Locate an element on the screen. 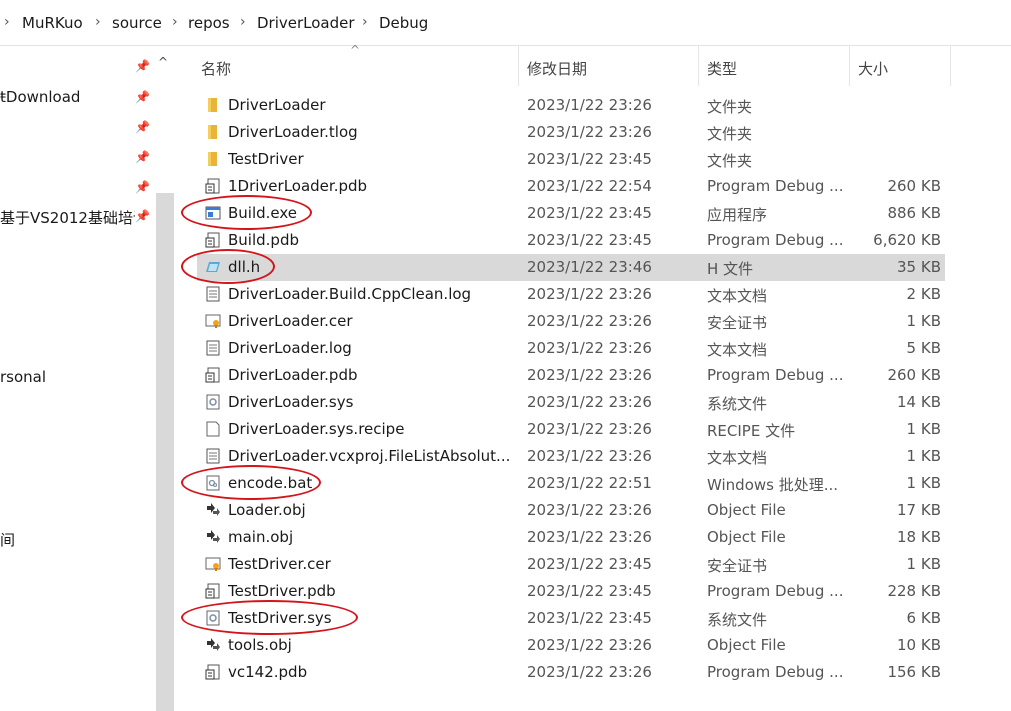 Image resolution: width=1011 pixels, height=711 pixels. sidebar-item-download: ŧDownload is located at coordinates (40, 97).